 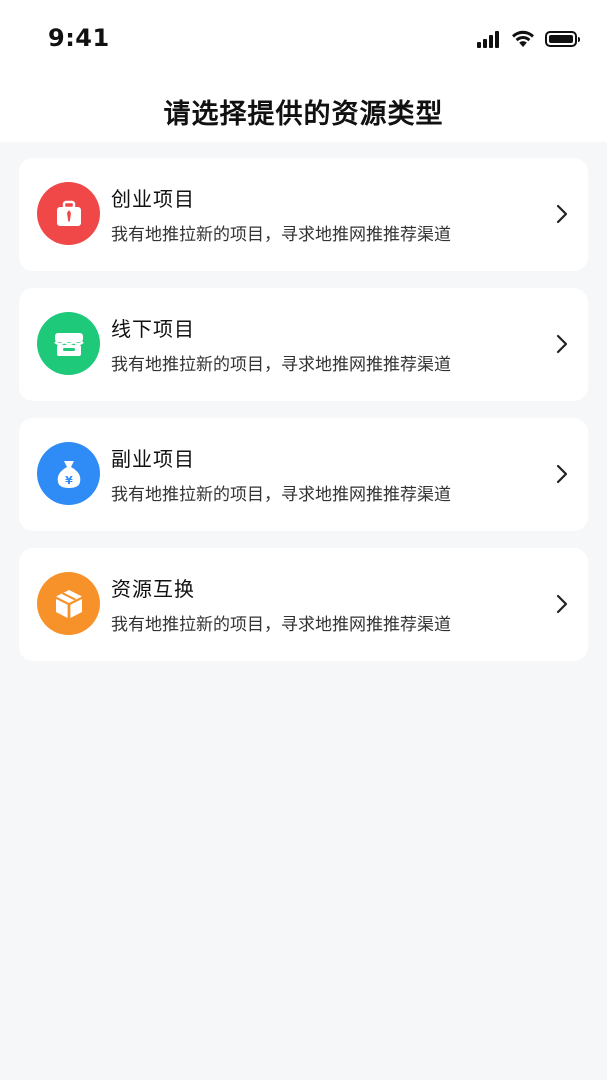 What do you see at coordinates (562, 39) in the screenshot?
I see `battery-icon` at bounding box center [562, 39].